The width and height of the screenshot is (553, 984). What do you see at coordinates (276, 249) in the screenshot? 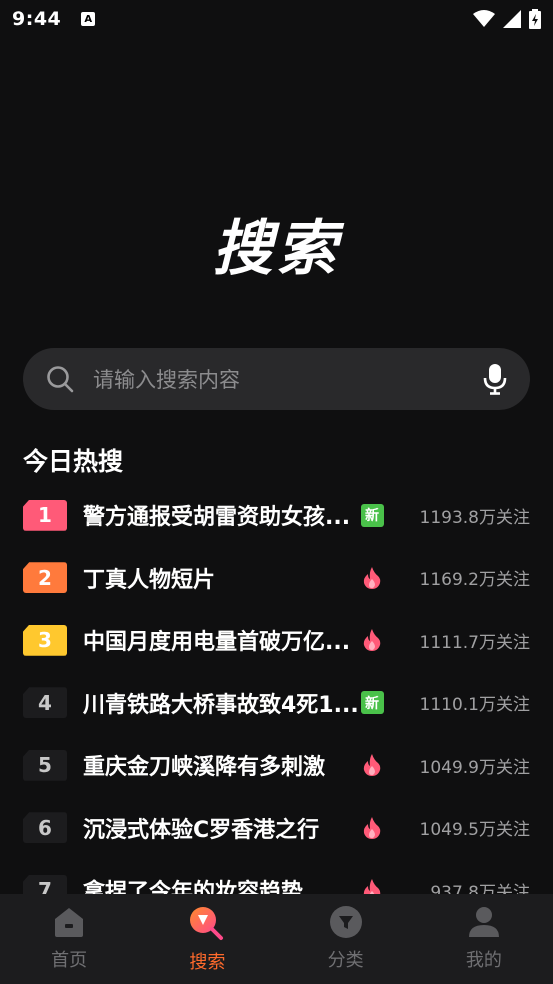
I see `page-title: 搜索` at bounding box center [276, 249].